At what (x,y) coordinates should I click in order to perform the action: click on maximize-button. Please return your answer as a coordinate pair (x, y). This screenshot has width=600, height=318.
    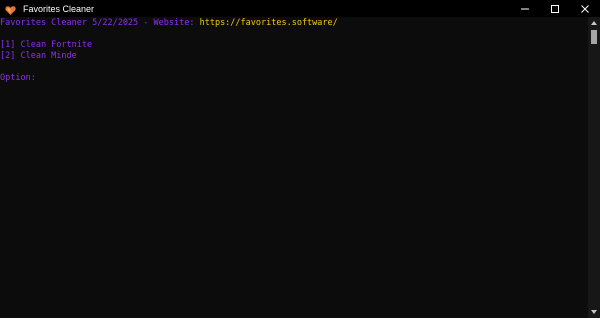
    Looking at the image, I should click on (555, 8).